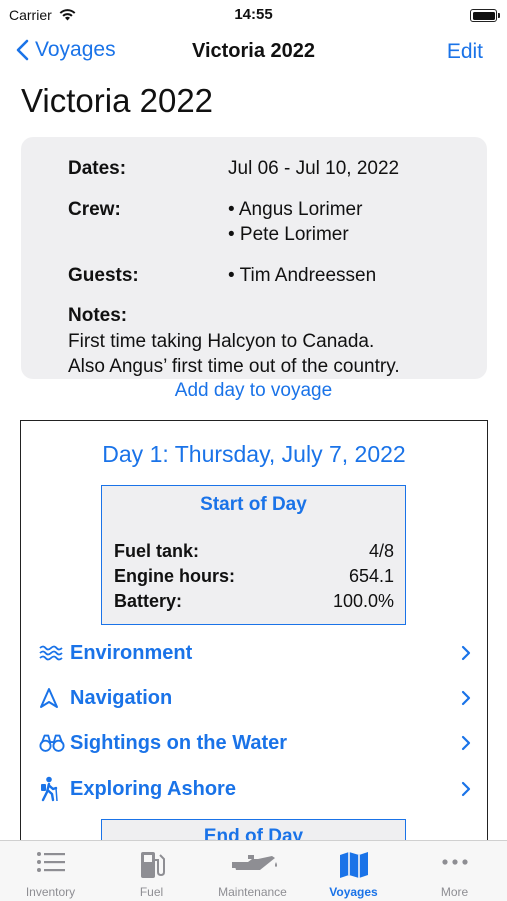 This screenshot has height=901, width=507. I want to click on day-title: Day 1: Thursday, July 7, 2022, so click(254, 454).